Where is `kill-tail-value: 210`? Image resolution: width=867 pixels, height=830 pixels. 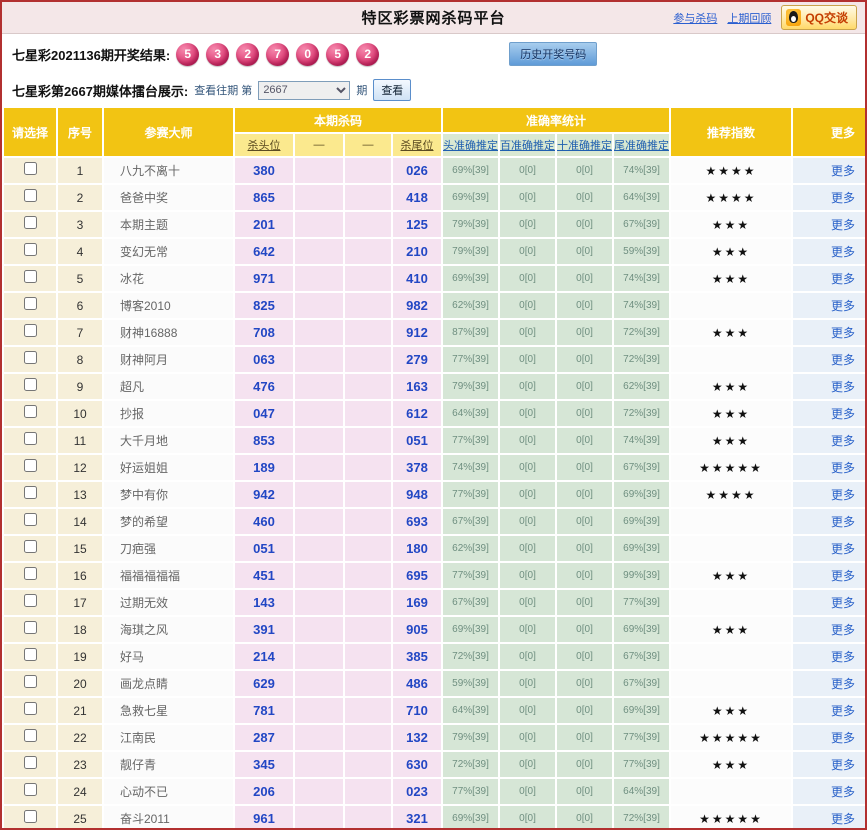
kill-tail-value: 210 is located at coordinates (417, 251).